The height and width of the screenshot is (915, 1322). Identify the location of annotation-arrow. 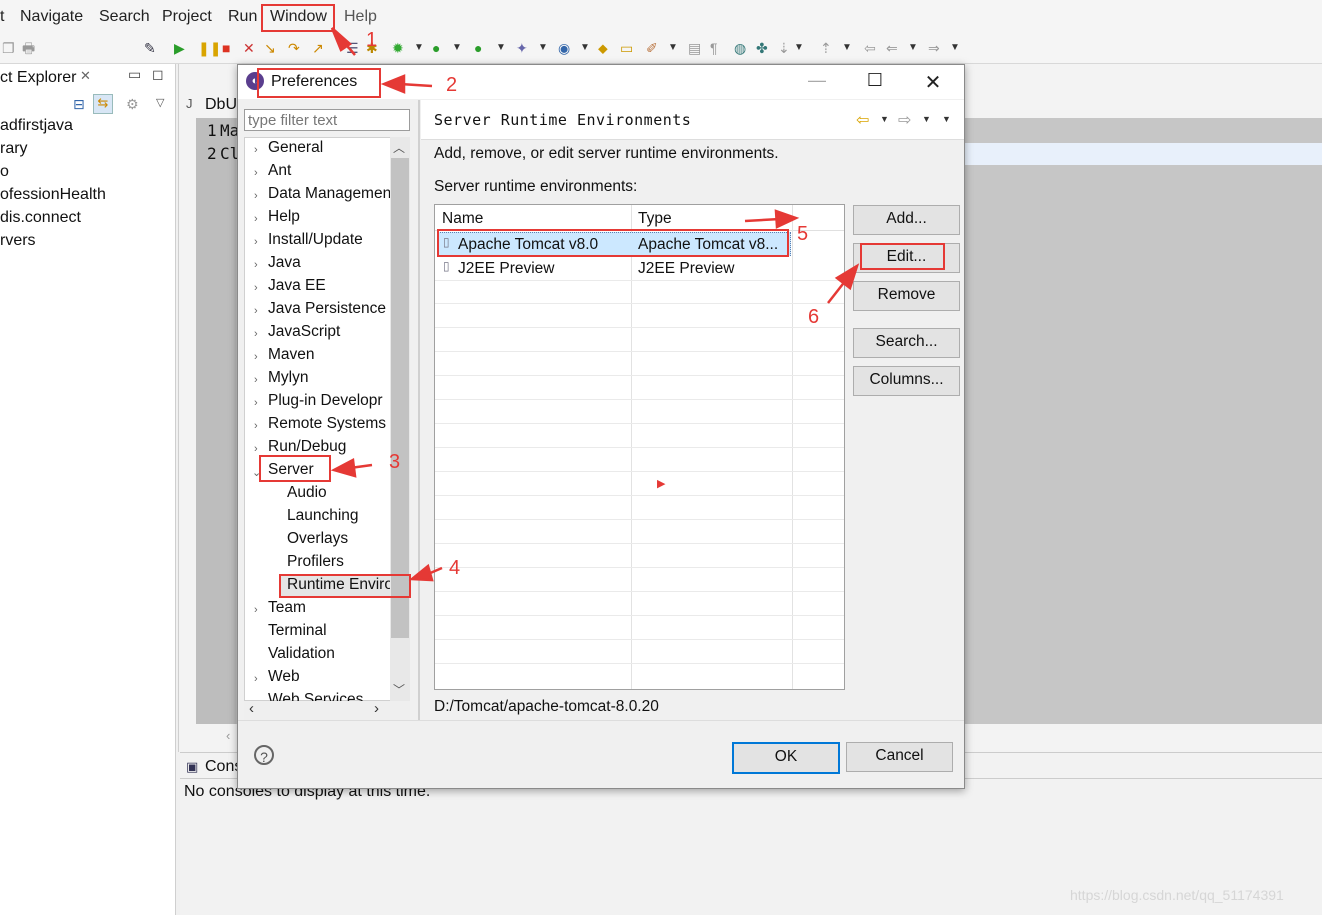
(762, 220).